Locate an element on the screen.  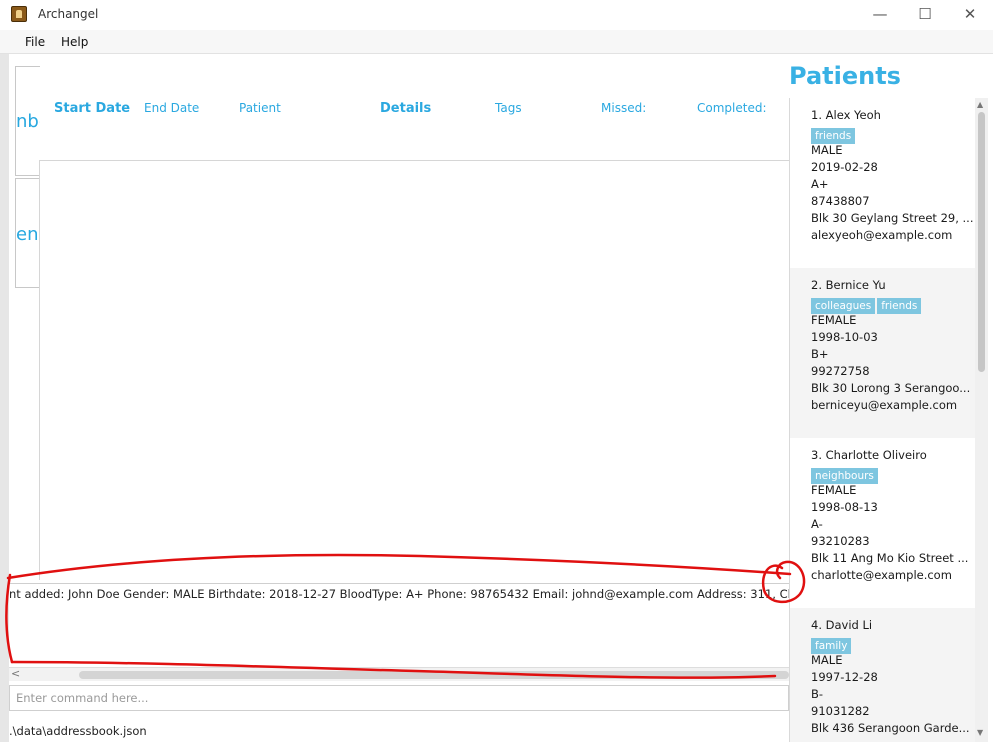
tag: family is located at coordinates (831, 646).